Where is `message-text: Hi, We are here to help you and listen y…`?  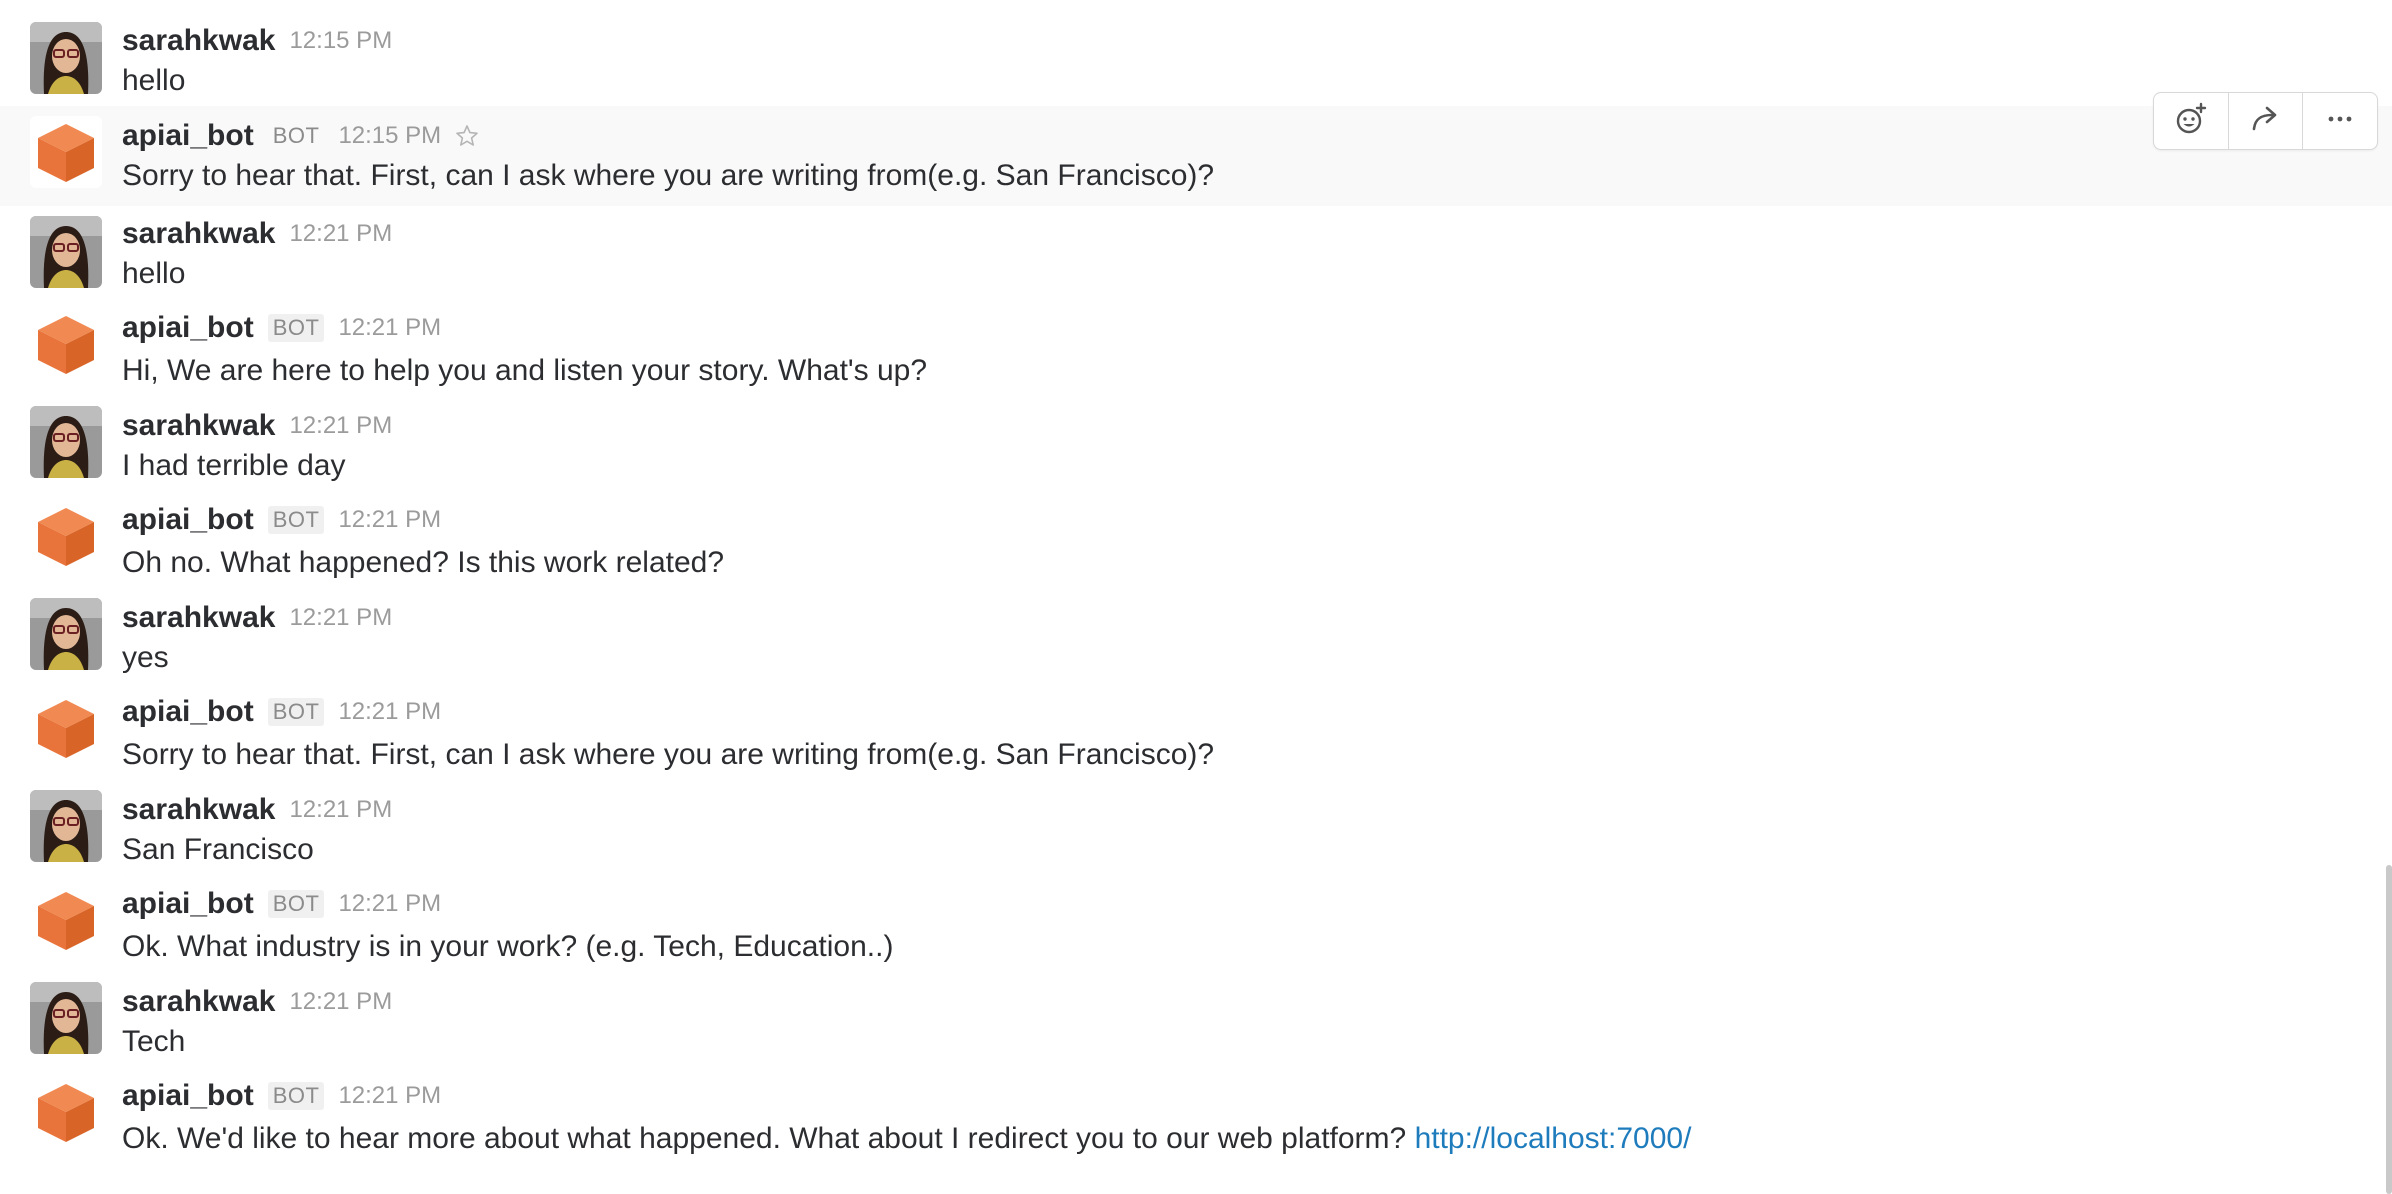 message-text: Hi, We are here to help you and listen y… is located at coordinates (525, 370).